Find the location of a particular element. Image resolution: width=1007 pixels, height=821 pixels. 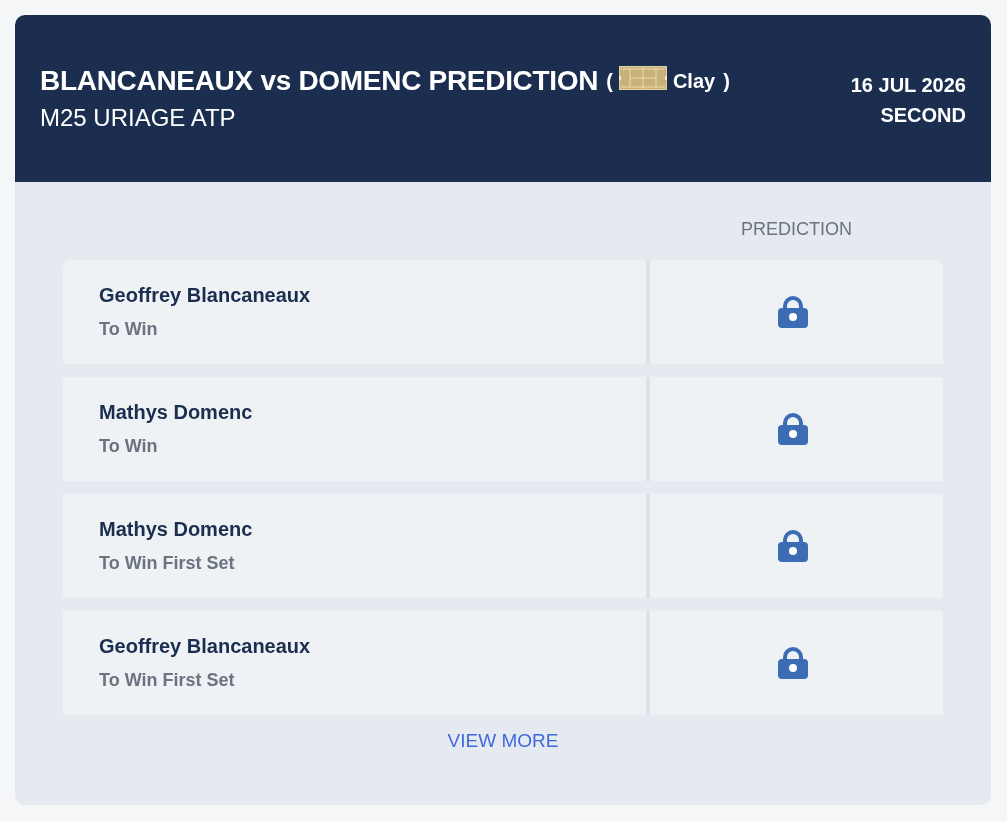

column-header: PREDICTION is located at coordinates (796, 229).